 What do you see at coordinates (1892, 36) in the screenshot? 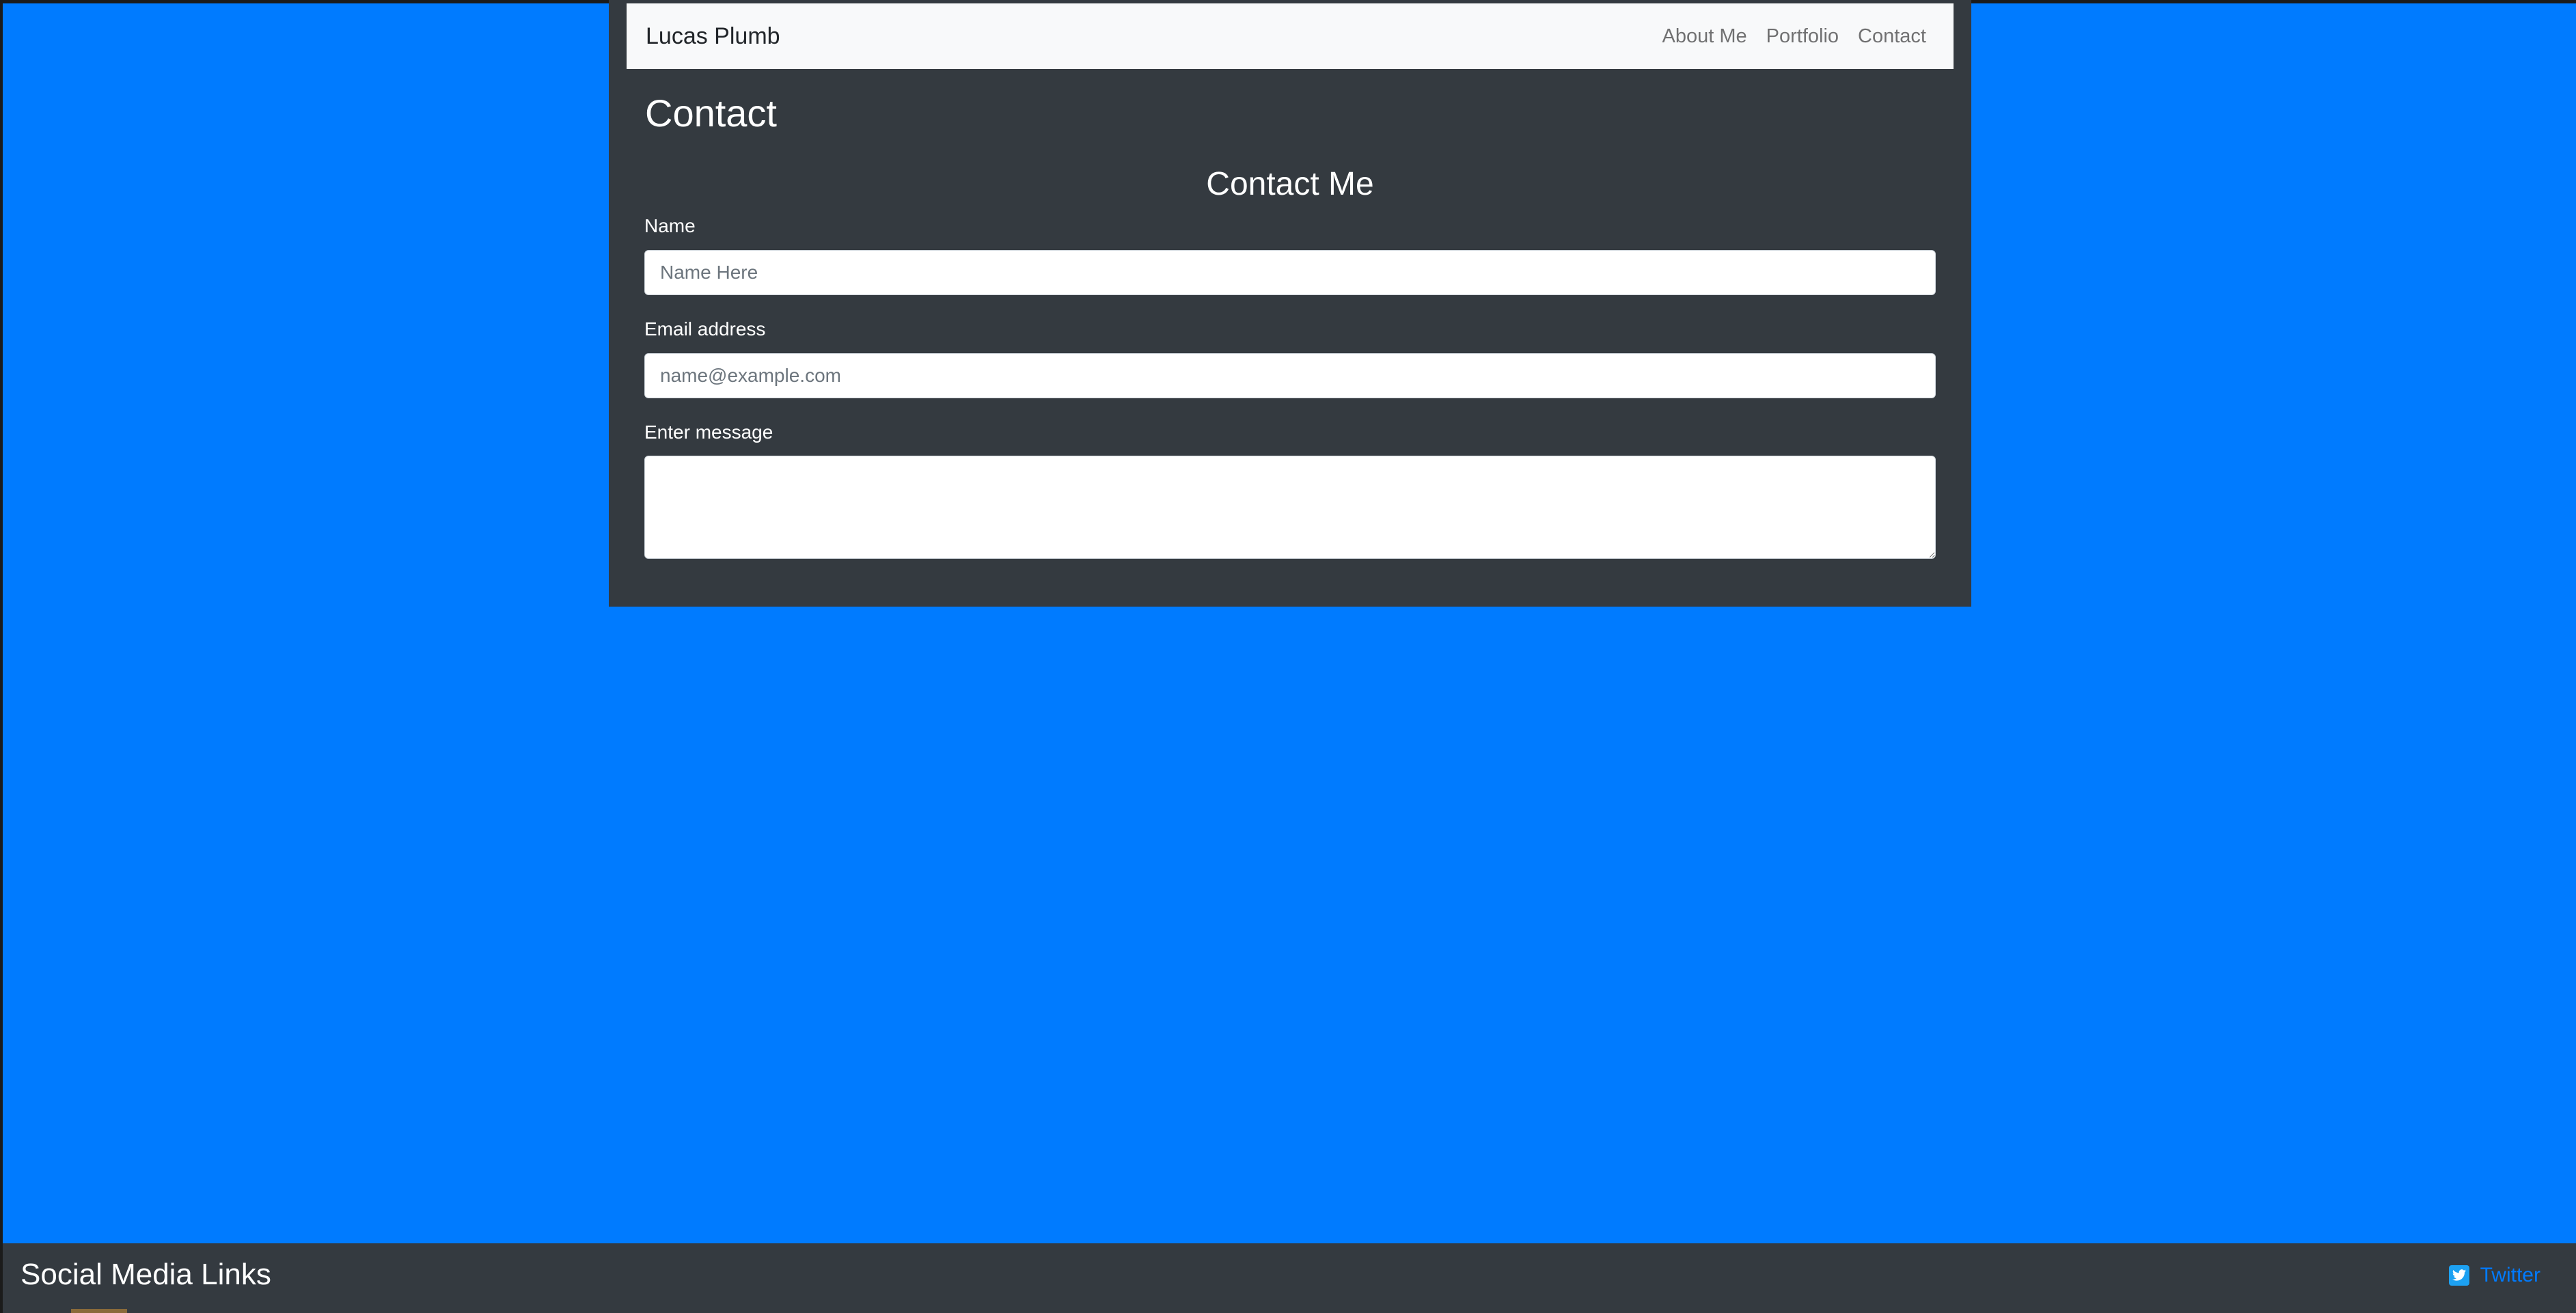
I see `nav-link-contact: Contact` at bounding box center [1892, 36].